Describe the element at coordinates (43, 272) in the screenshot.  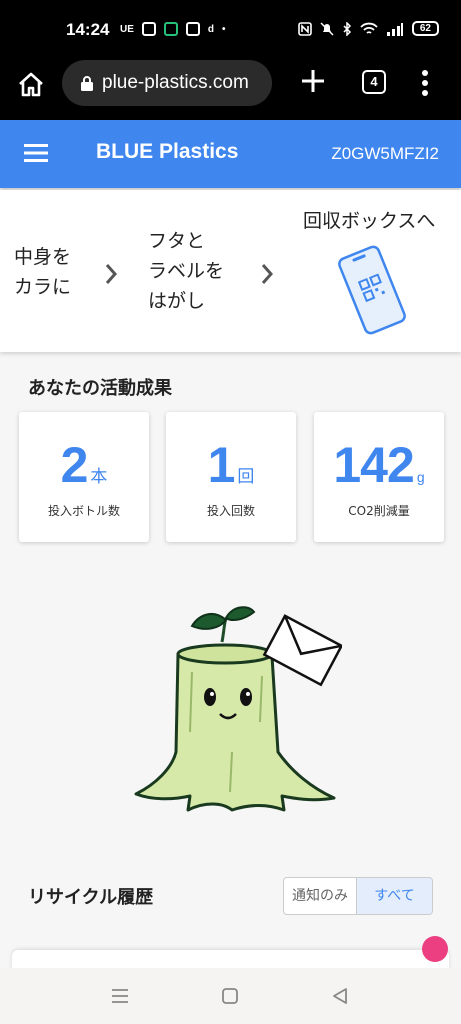
I see `step-1-text: 中身を カラに` at that location.